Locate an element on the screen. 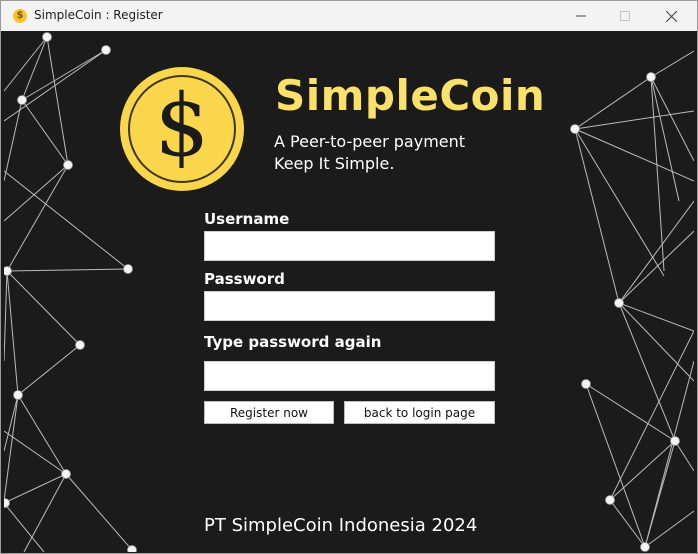 This screenshot has height=554, width=698. tagline-line-2: Keep It Simple. is located at coordinates (334, 163).